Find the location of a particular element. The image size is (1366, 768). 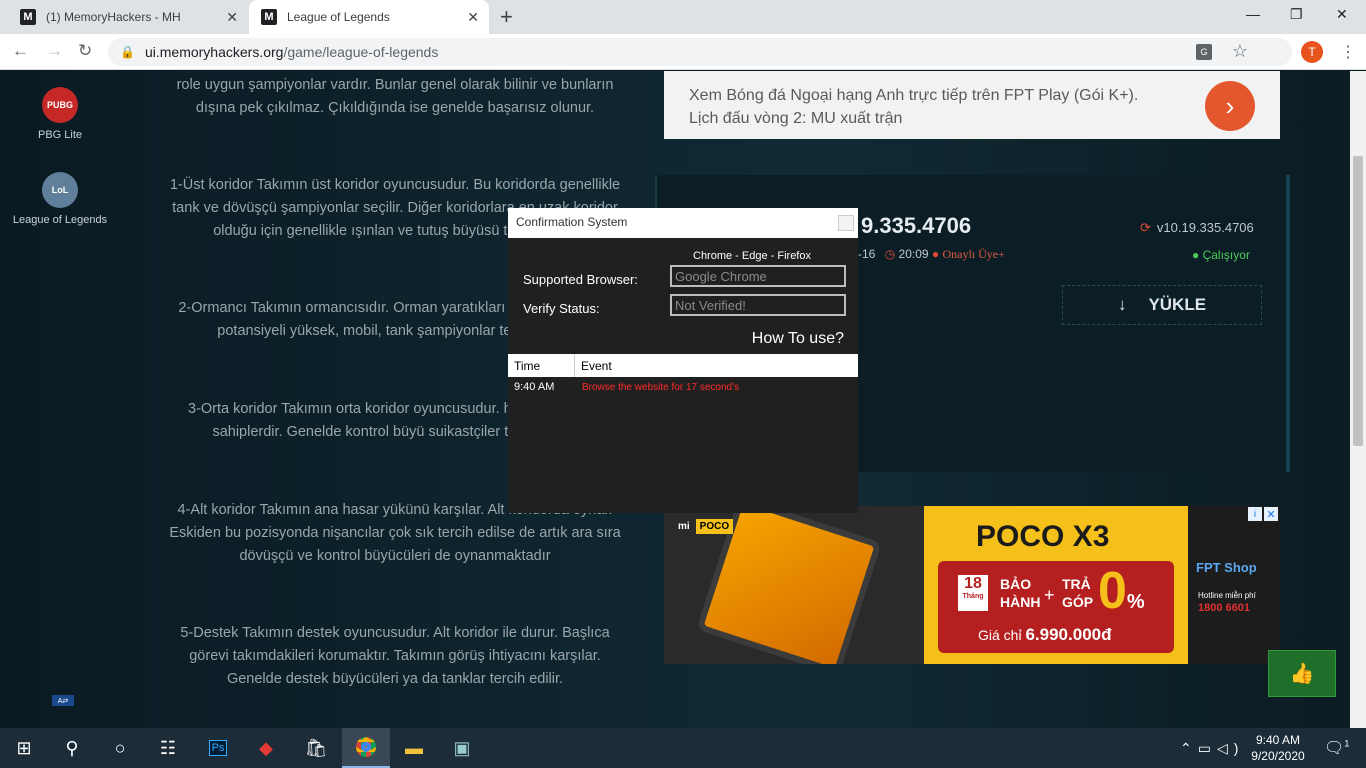

fpt-shop-panel: FPT Shop Hotline miễn phí 1800 6601 is located at coordinates (1234, 585).